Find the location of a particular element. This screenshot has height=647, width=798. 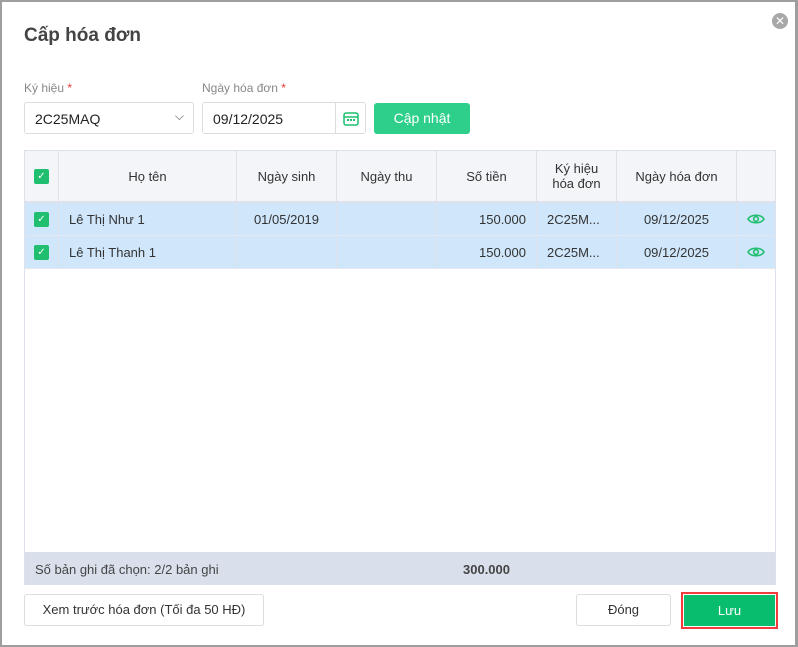

invoice-date-input: 09/12/2025 is located at coordinates (284, 118).